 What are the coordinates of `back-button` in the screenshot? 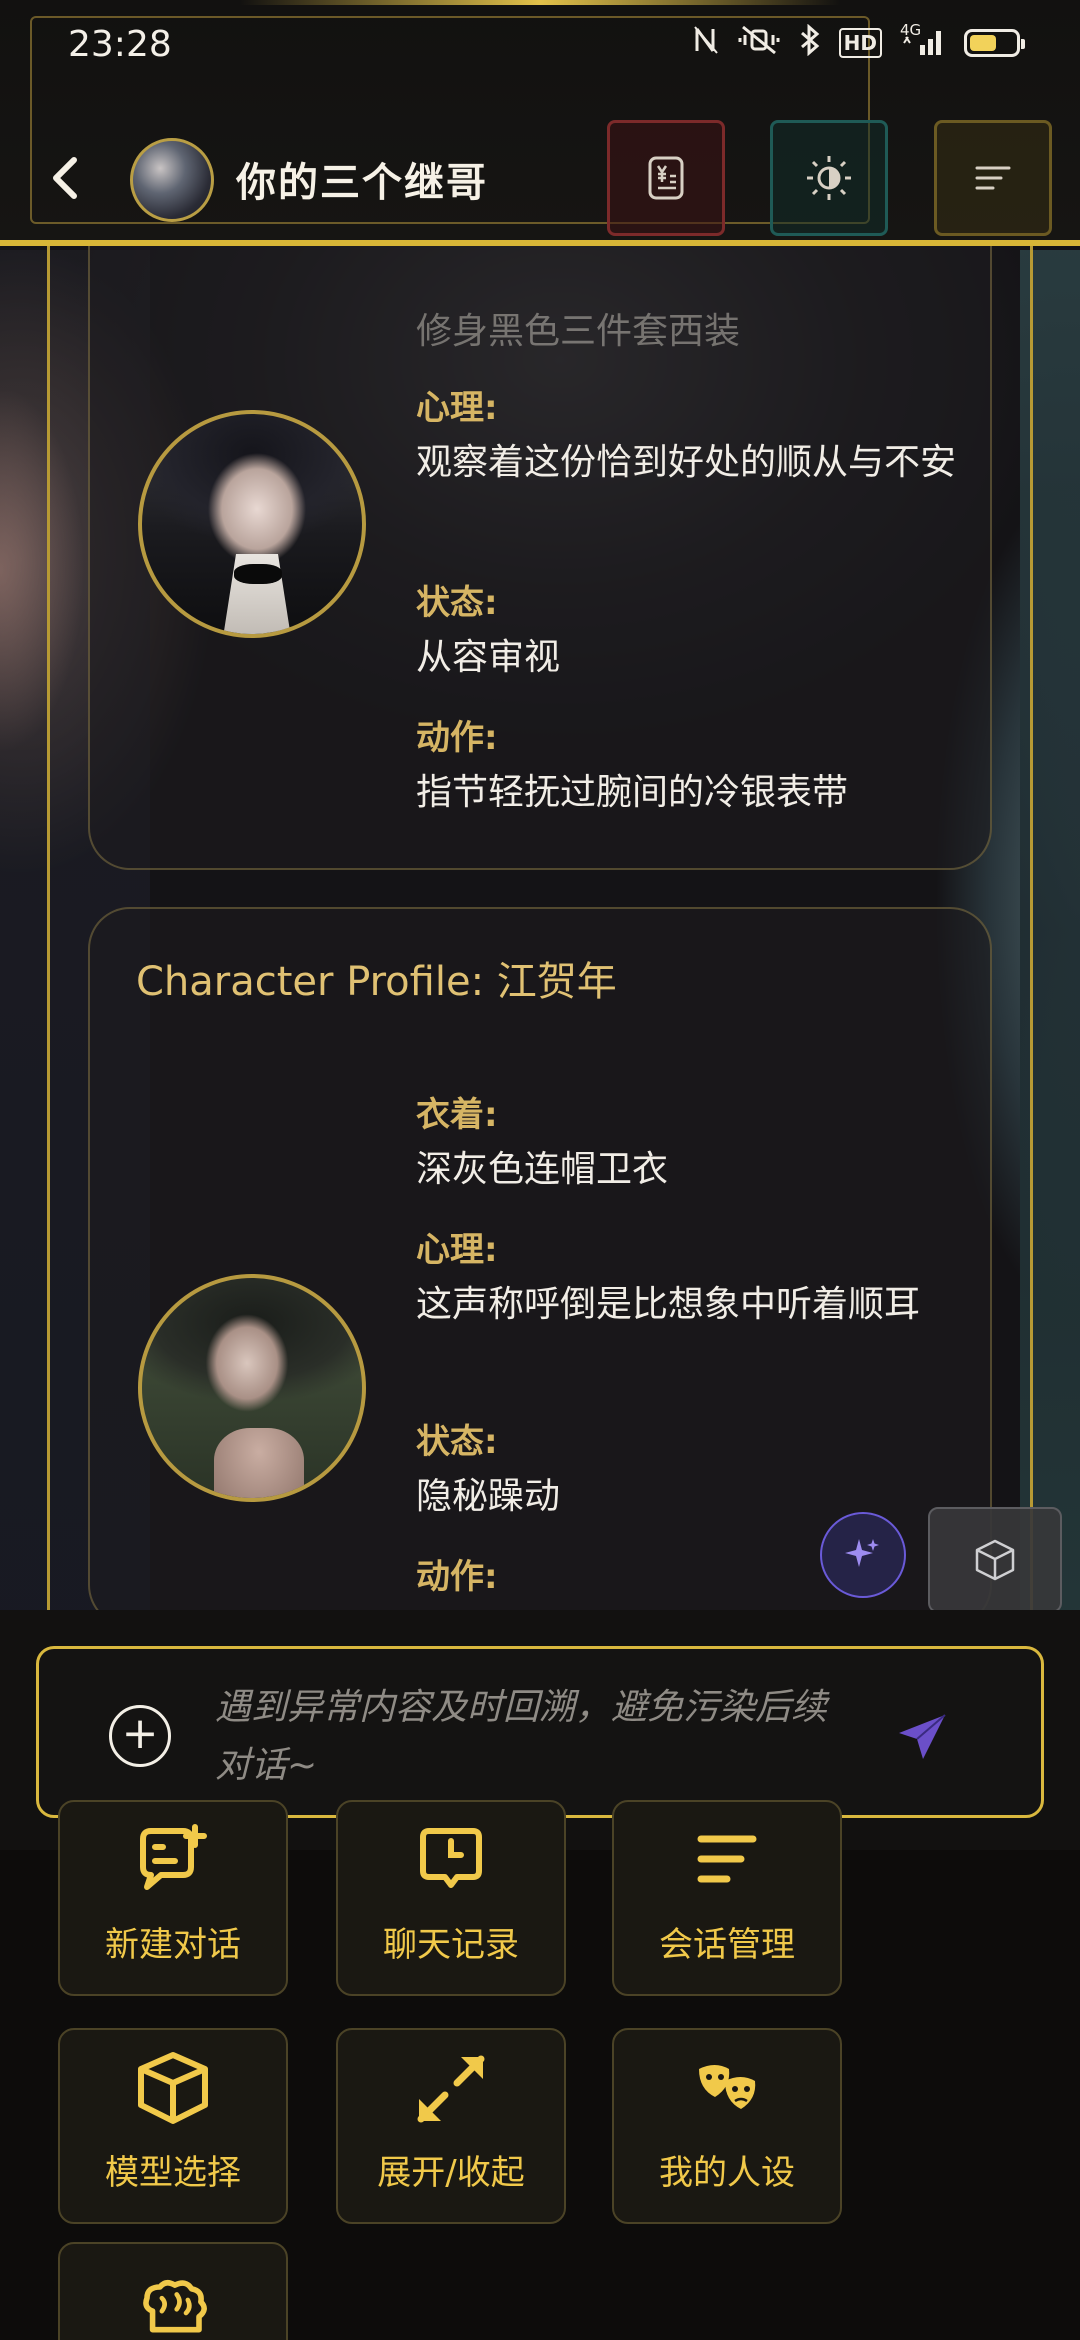 It's located at (65, 178).